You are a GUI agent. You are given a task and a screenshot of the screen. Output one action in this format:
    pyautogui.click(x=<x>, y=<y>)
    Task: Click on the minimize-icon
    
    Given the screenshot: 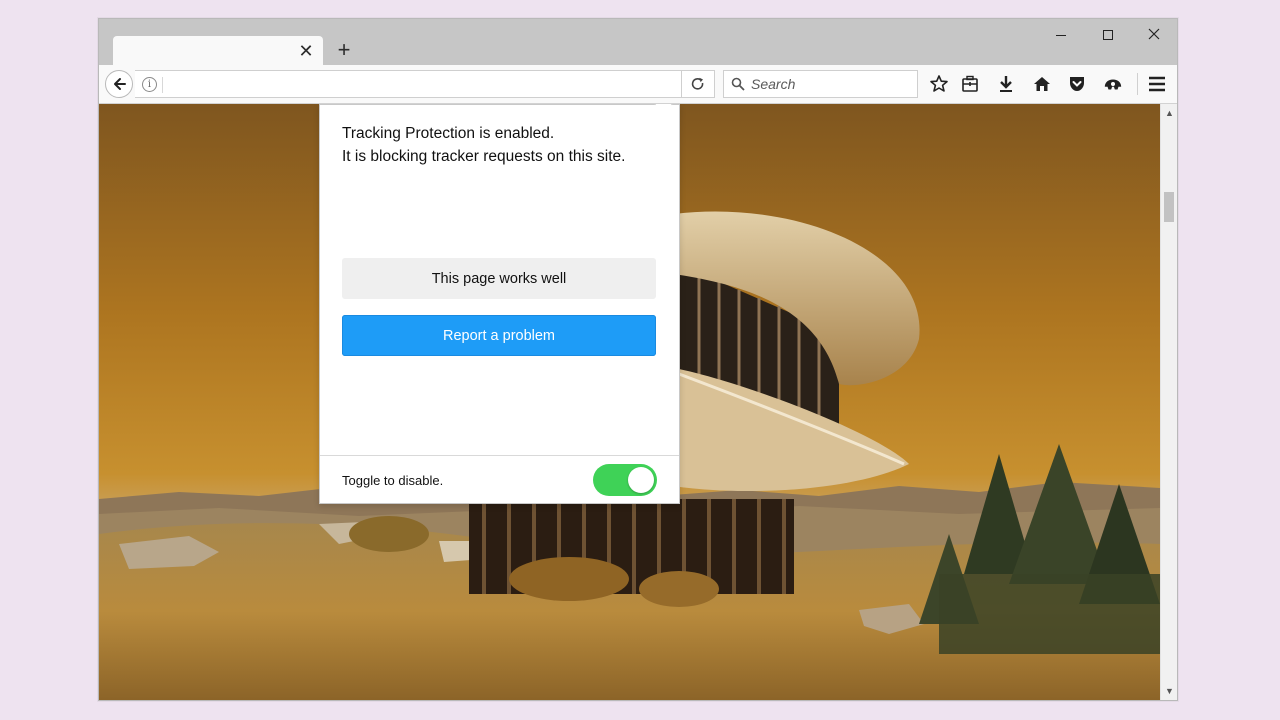 What is the action you would take?
    pyautogui.click(x=1061, y=35)
    